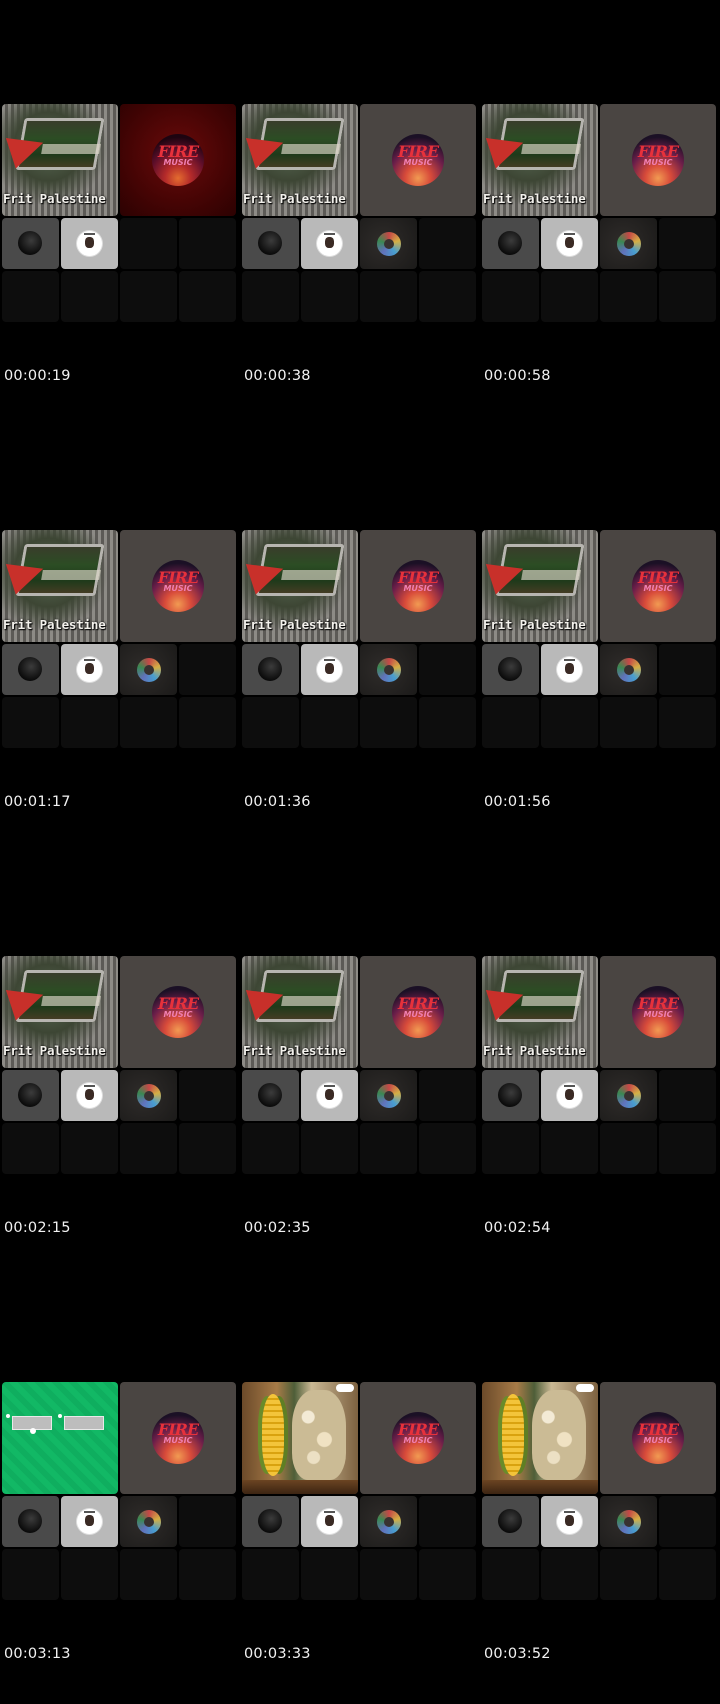 The height and width of the screenshot is (1704, 720). What do you see at coordinates (517, 1228) in the screenshot?
I see `timestamp: 00:02:54` at bounding box center [517, 1228].